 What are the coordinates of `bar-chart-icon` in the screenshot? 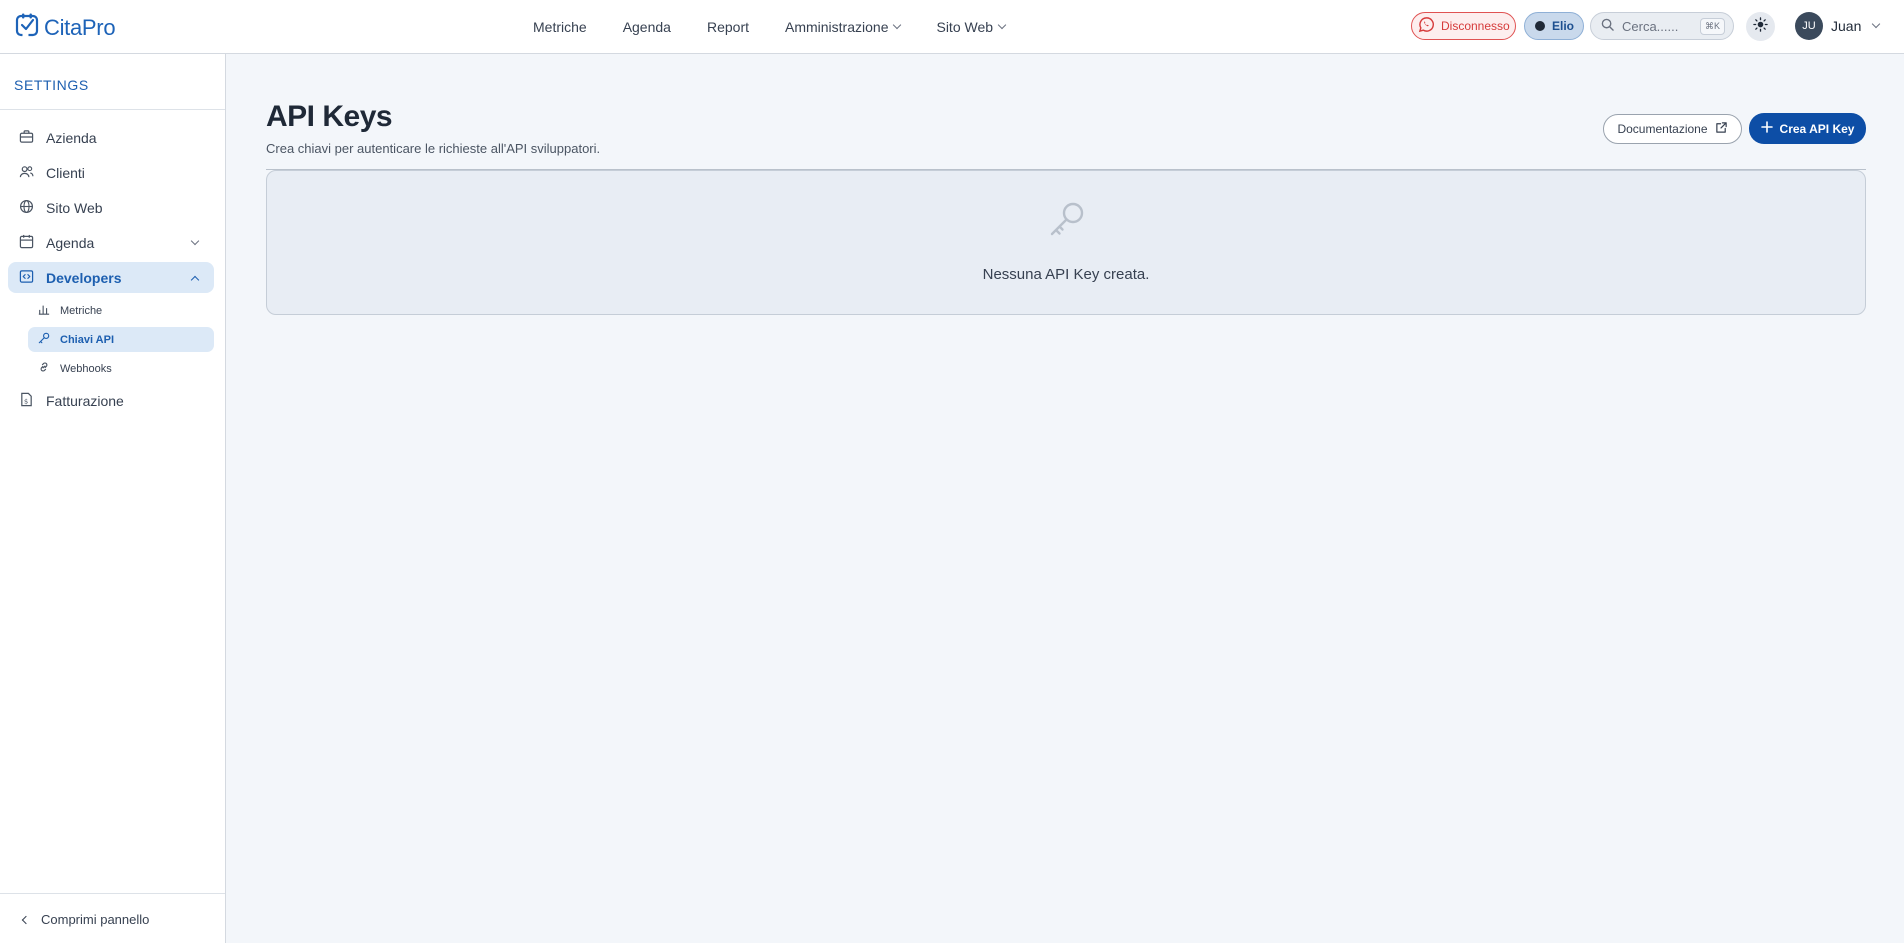 It's located at (44, 310).